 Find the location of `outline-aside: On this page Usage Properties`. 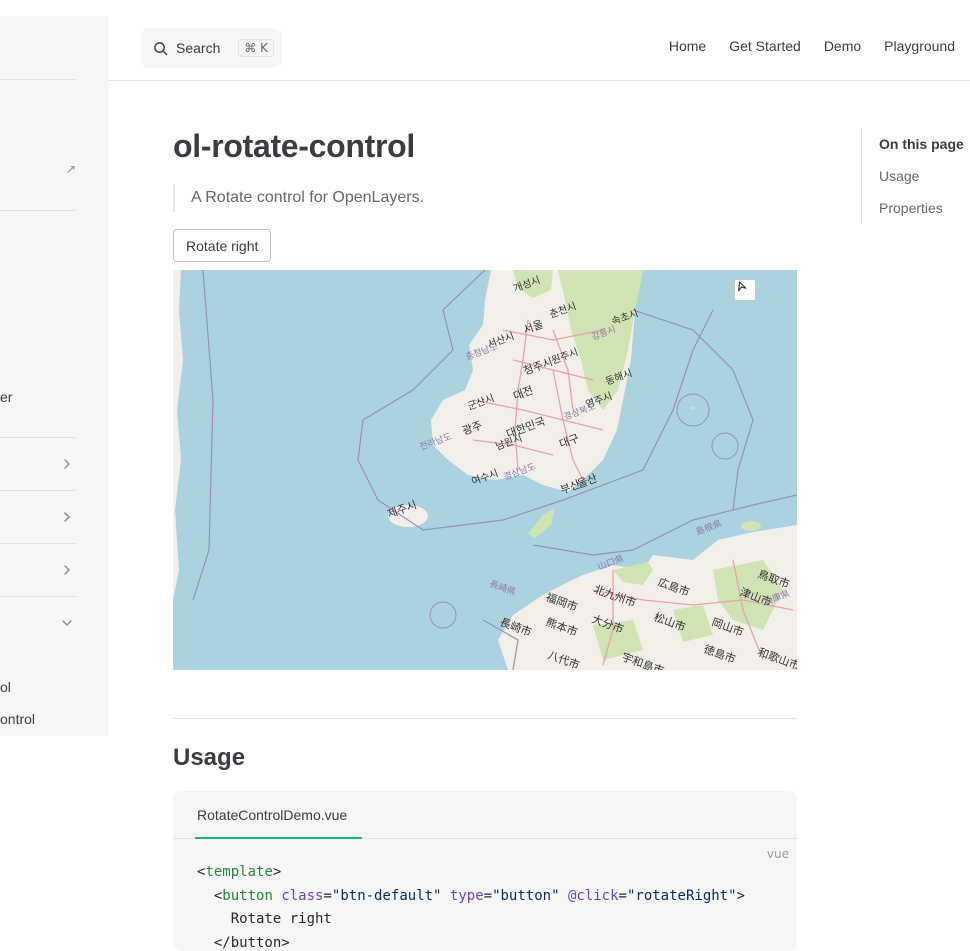

outline-aside: On this page Usage Properties is located at coordinates (915, 176).